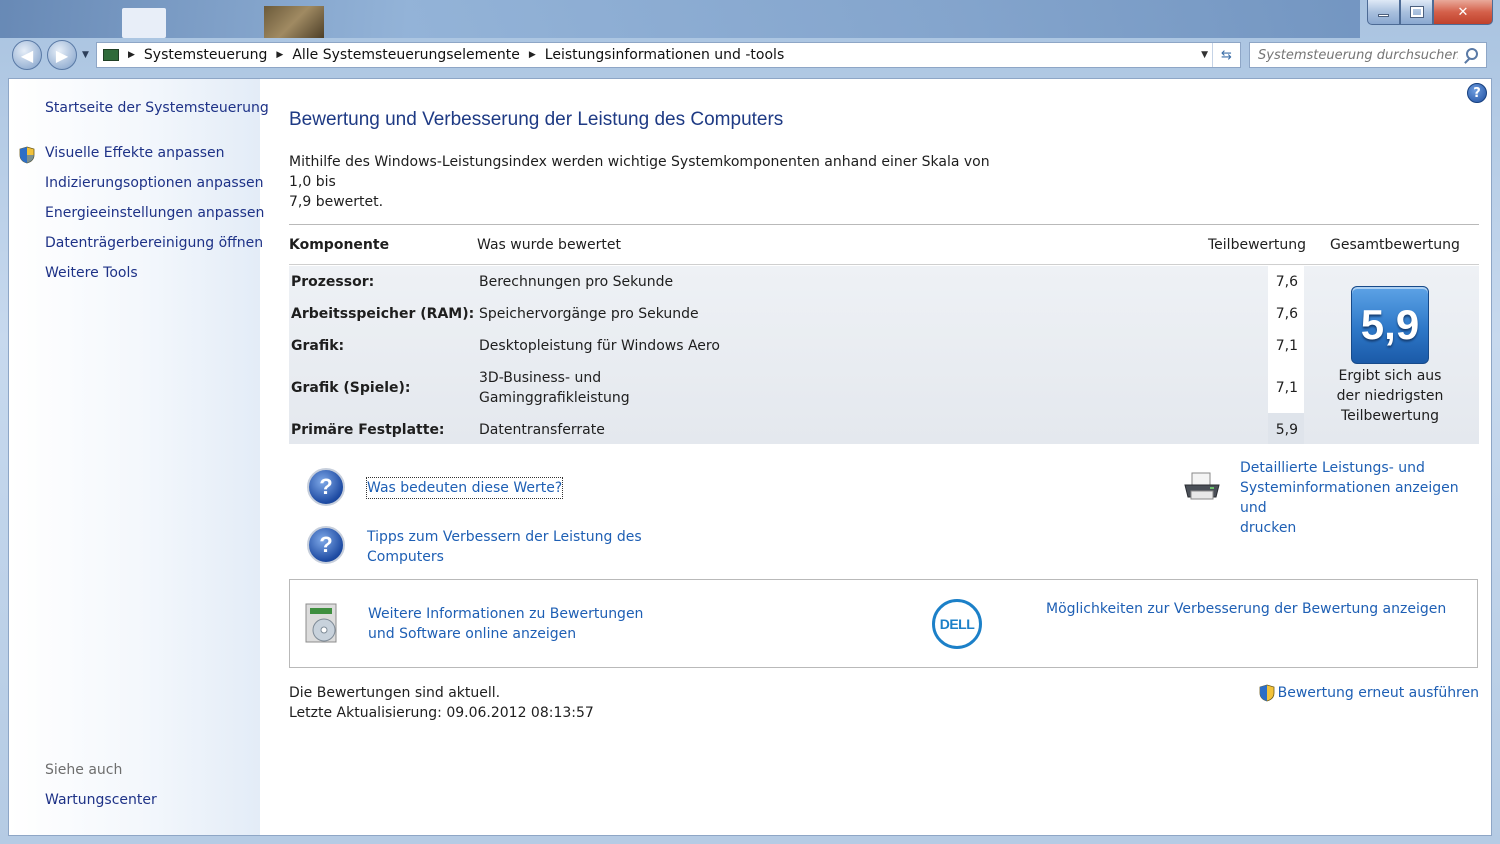 The image size is (1500, 844). I want to click on row-component: Grafik:, so click(318, 346).